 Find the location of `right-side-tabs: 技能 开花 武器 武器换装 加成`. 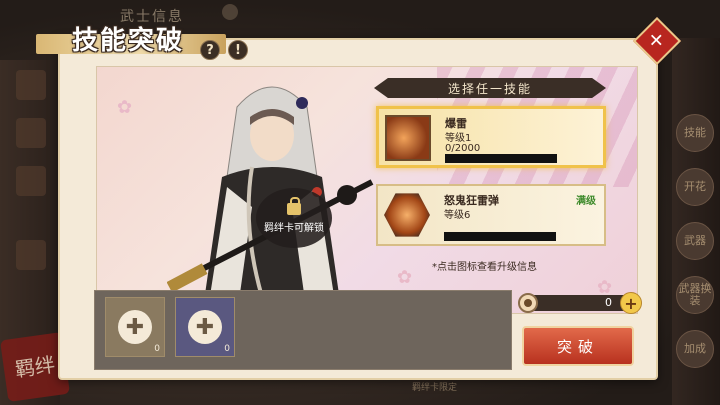

right-side-tabs: 技能 开花 武器 武器换装 加成 is located at coordinates (696, 221).